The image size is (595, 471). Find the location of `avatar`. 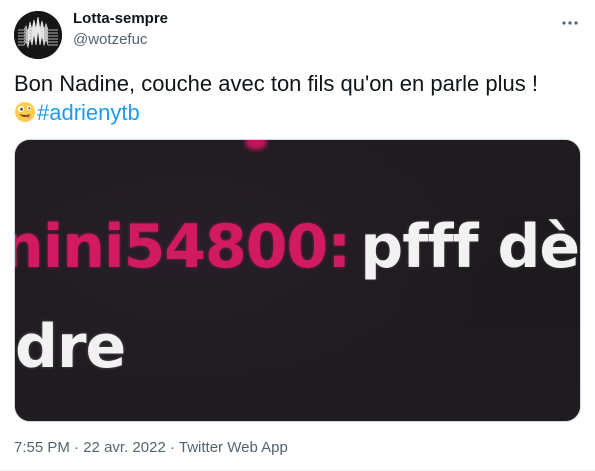

avatar is located at coordinates (38, 35).